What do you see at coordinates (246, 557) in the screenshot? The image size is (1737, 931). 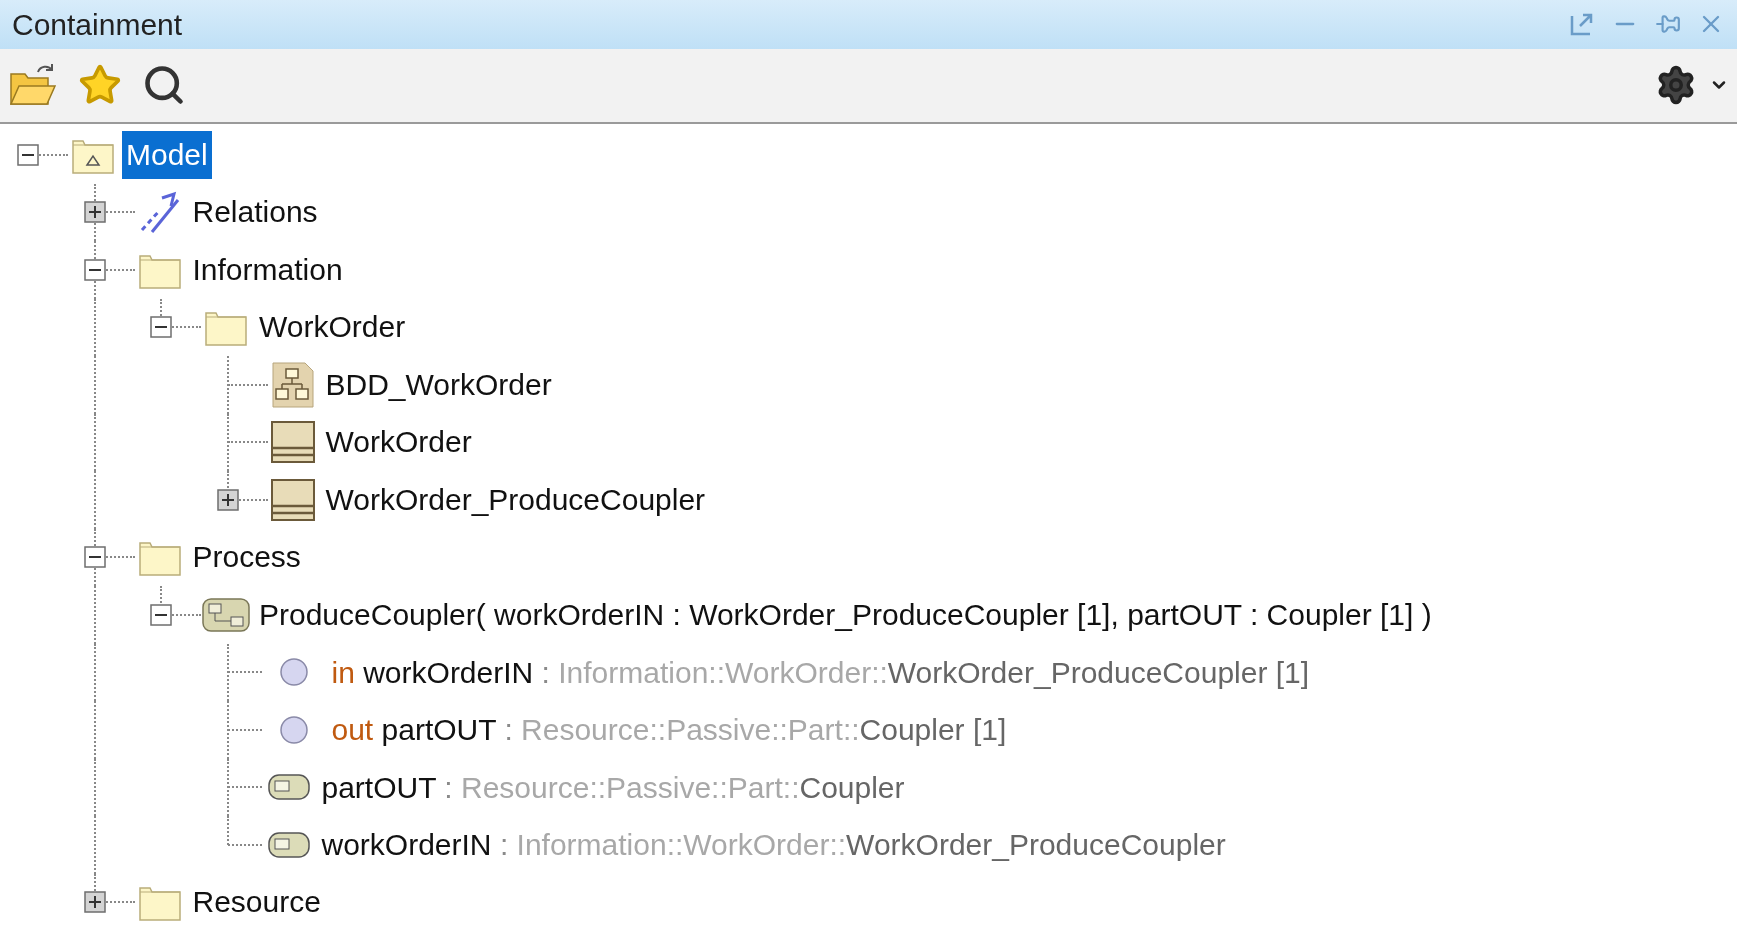 I see `element-label: Process` at bounding box center [246, 557].